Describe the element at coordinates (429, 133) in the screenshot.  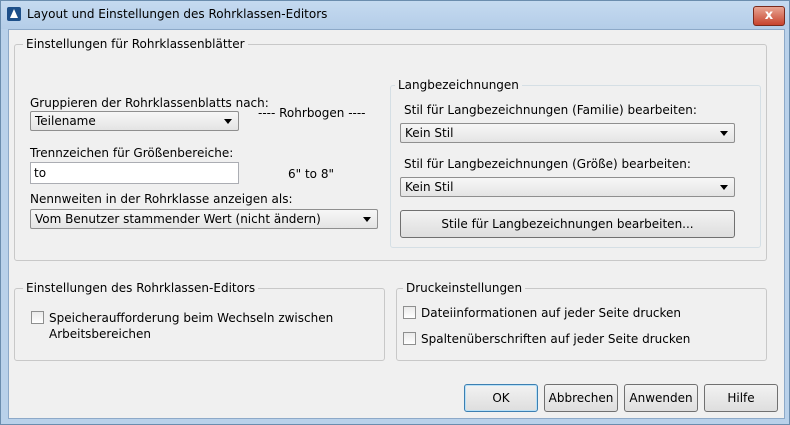
I see `family-style-value: Kein Stil` at that location.